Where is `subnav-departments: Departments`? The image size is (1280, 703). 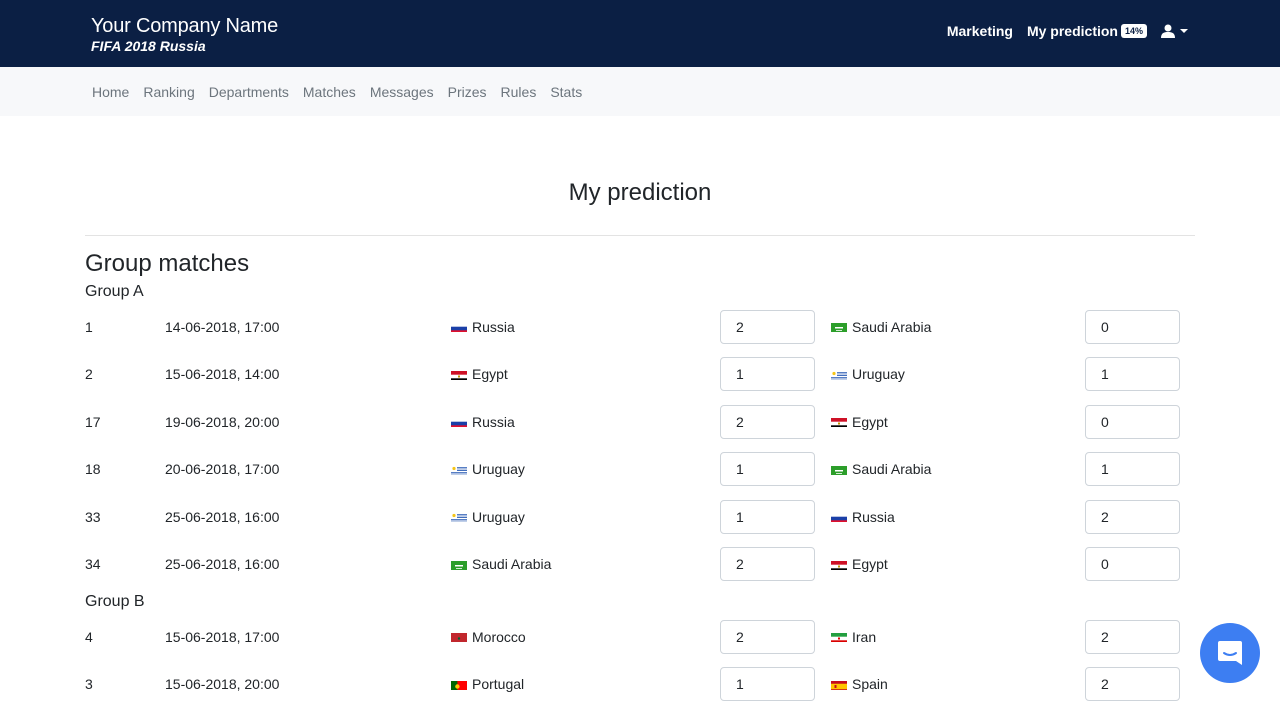 subnav-departments: Departments is located at coordinates (249, 92).